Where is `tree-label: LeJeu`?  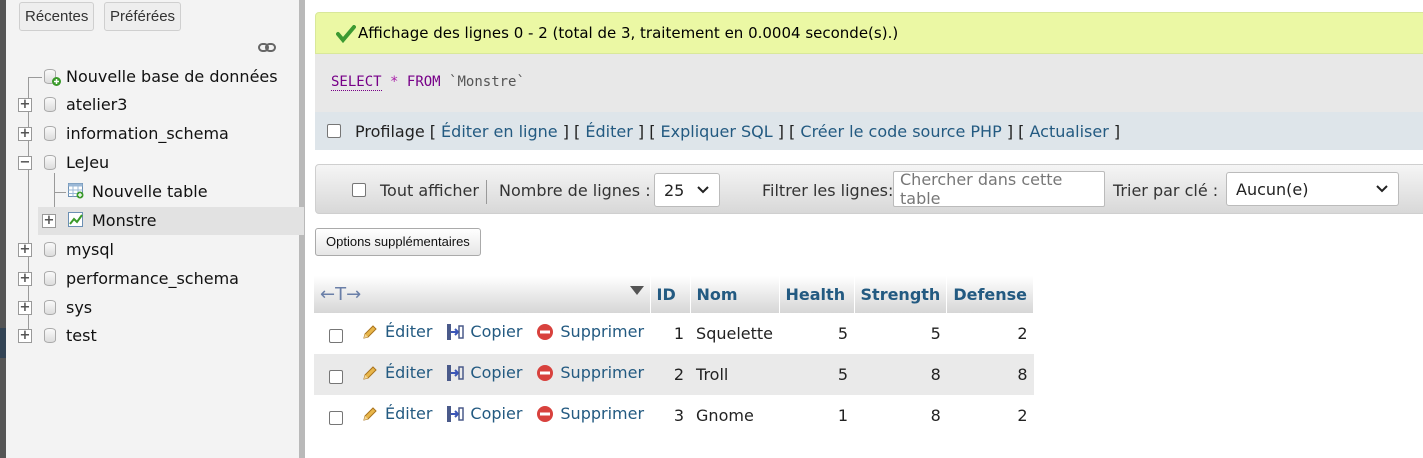 tree-label: LeJeu is located at coordinates (88, 162).